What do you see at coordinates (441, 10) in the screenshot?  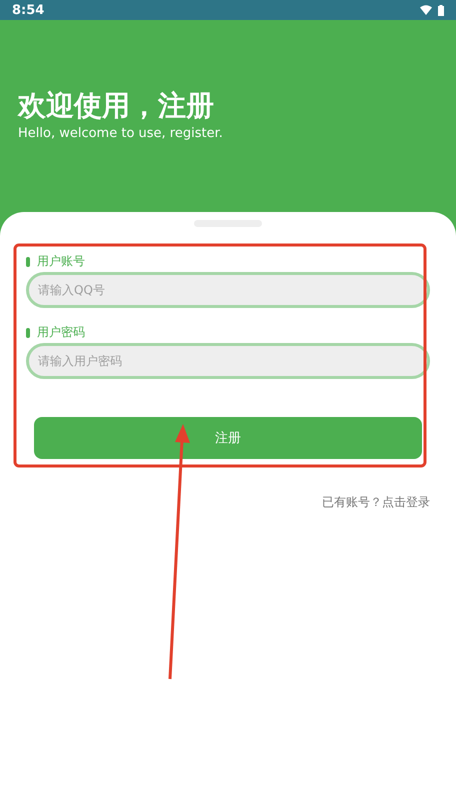 I see `battery-icon` at bounding box center [441, 10].